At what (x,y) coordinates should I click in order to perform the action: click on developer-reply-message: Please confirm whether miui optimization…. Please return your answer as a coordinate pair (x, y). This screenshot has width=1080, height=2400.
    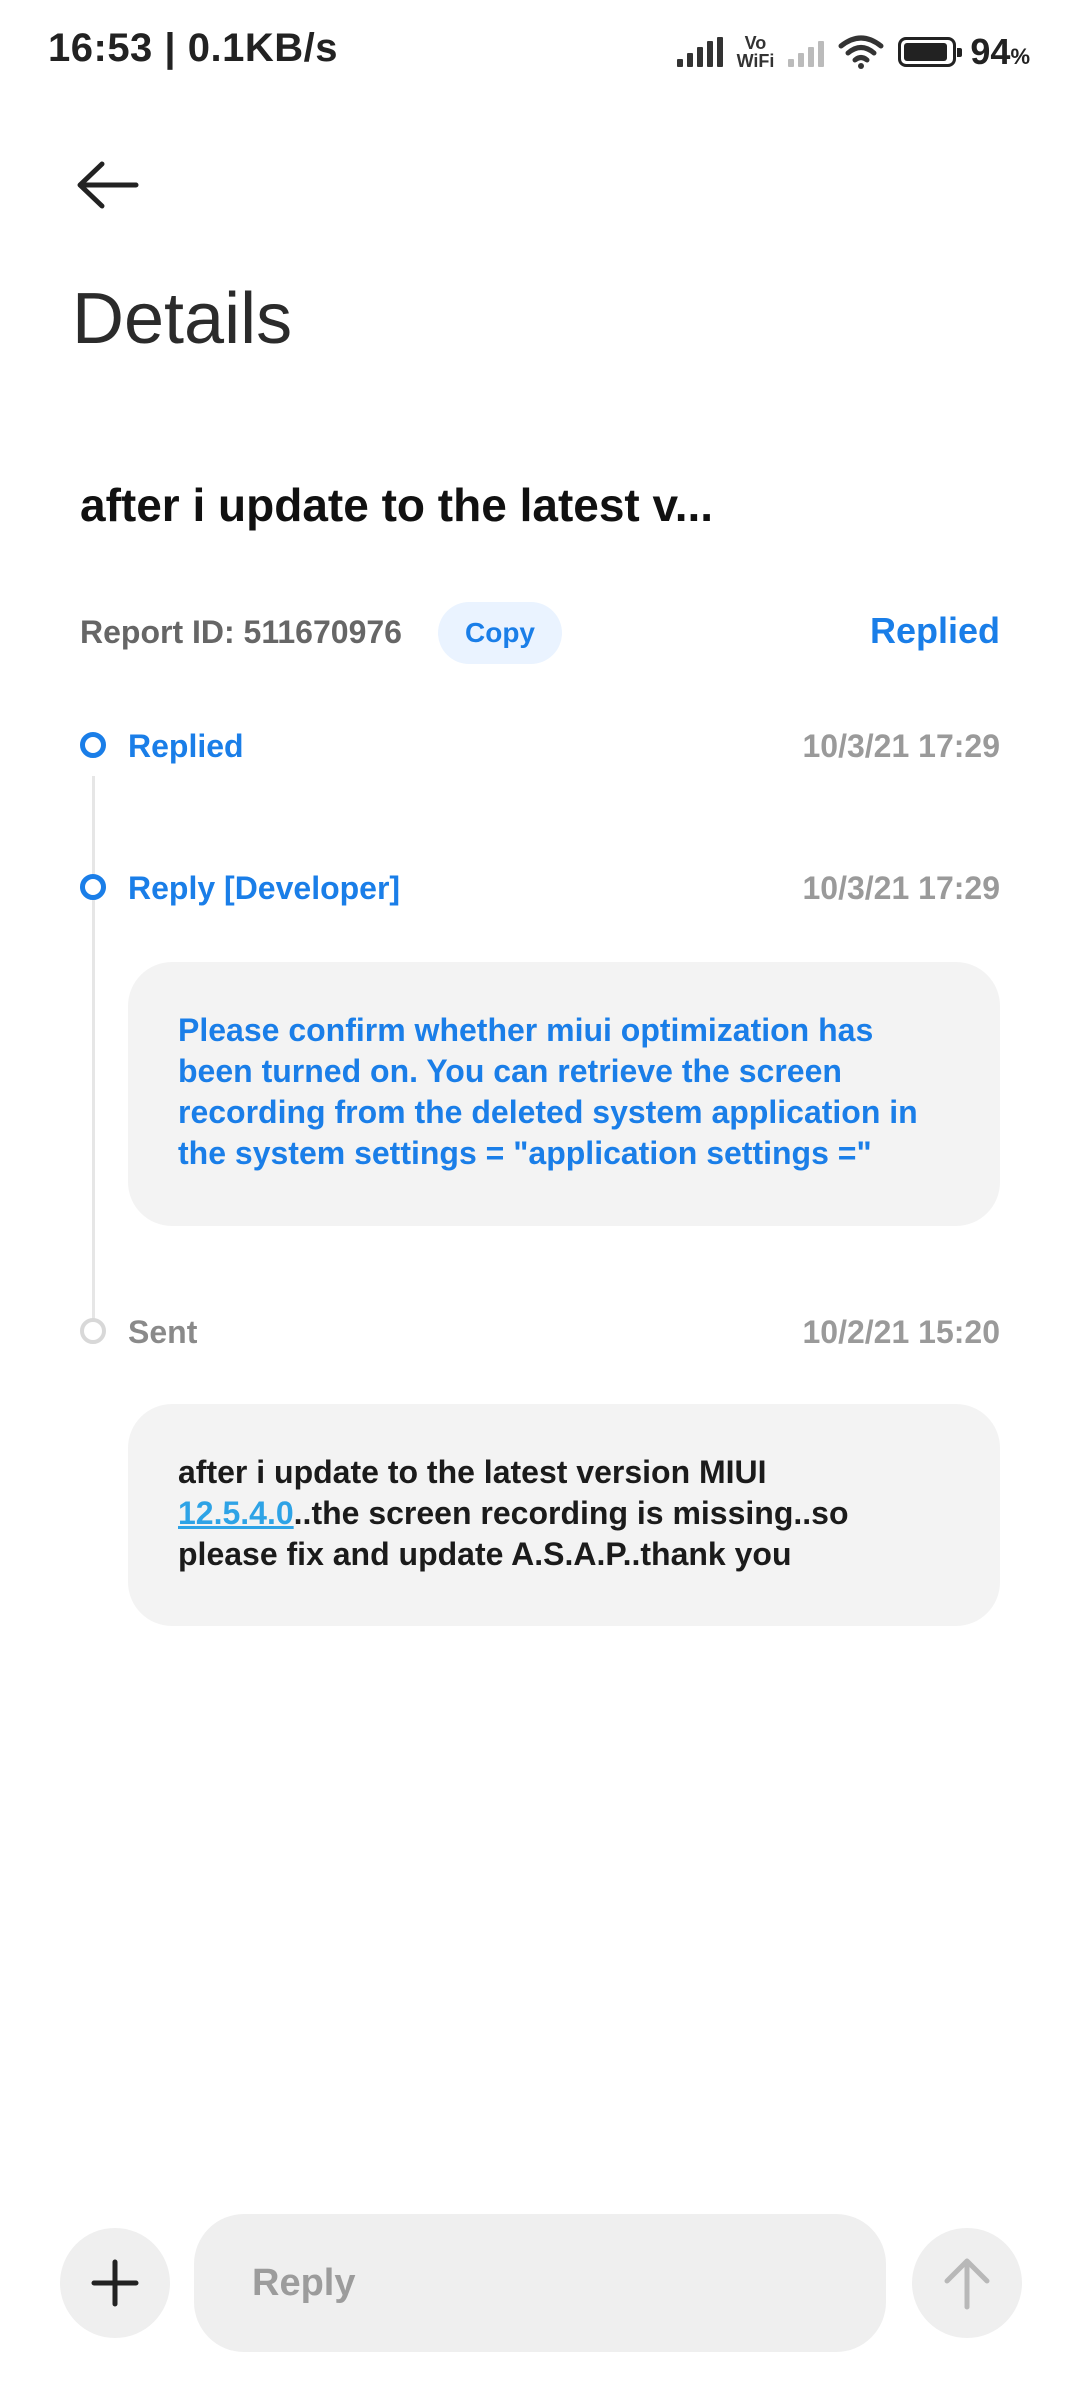
    Looking at the image, I should click on (564, 1094).